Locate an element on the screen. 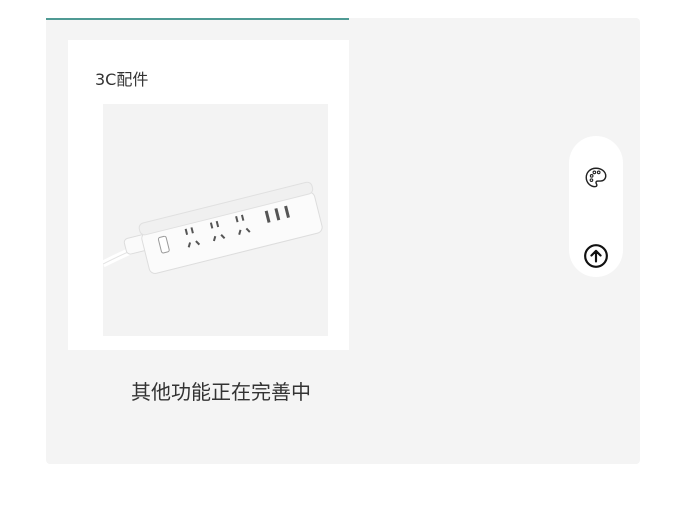 This screenshot has width=677, height=511. feature-notice: 其他功能正在完善中 is located at coordinates (221, 392).